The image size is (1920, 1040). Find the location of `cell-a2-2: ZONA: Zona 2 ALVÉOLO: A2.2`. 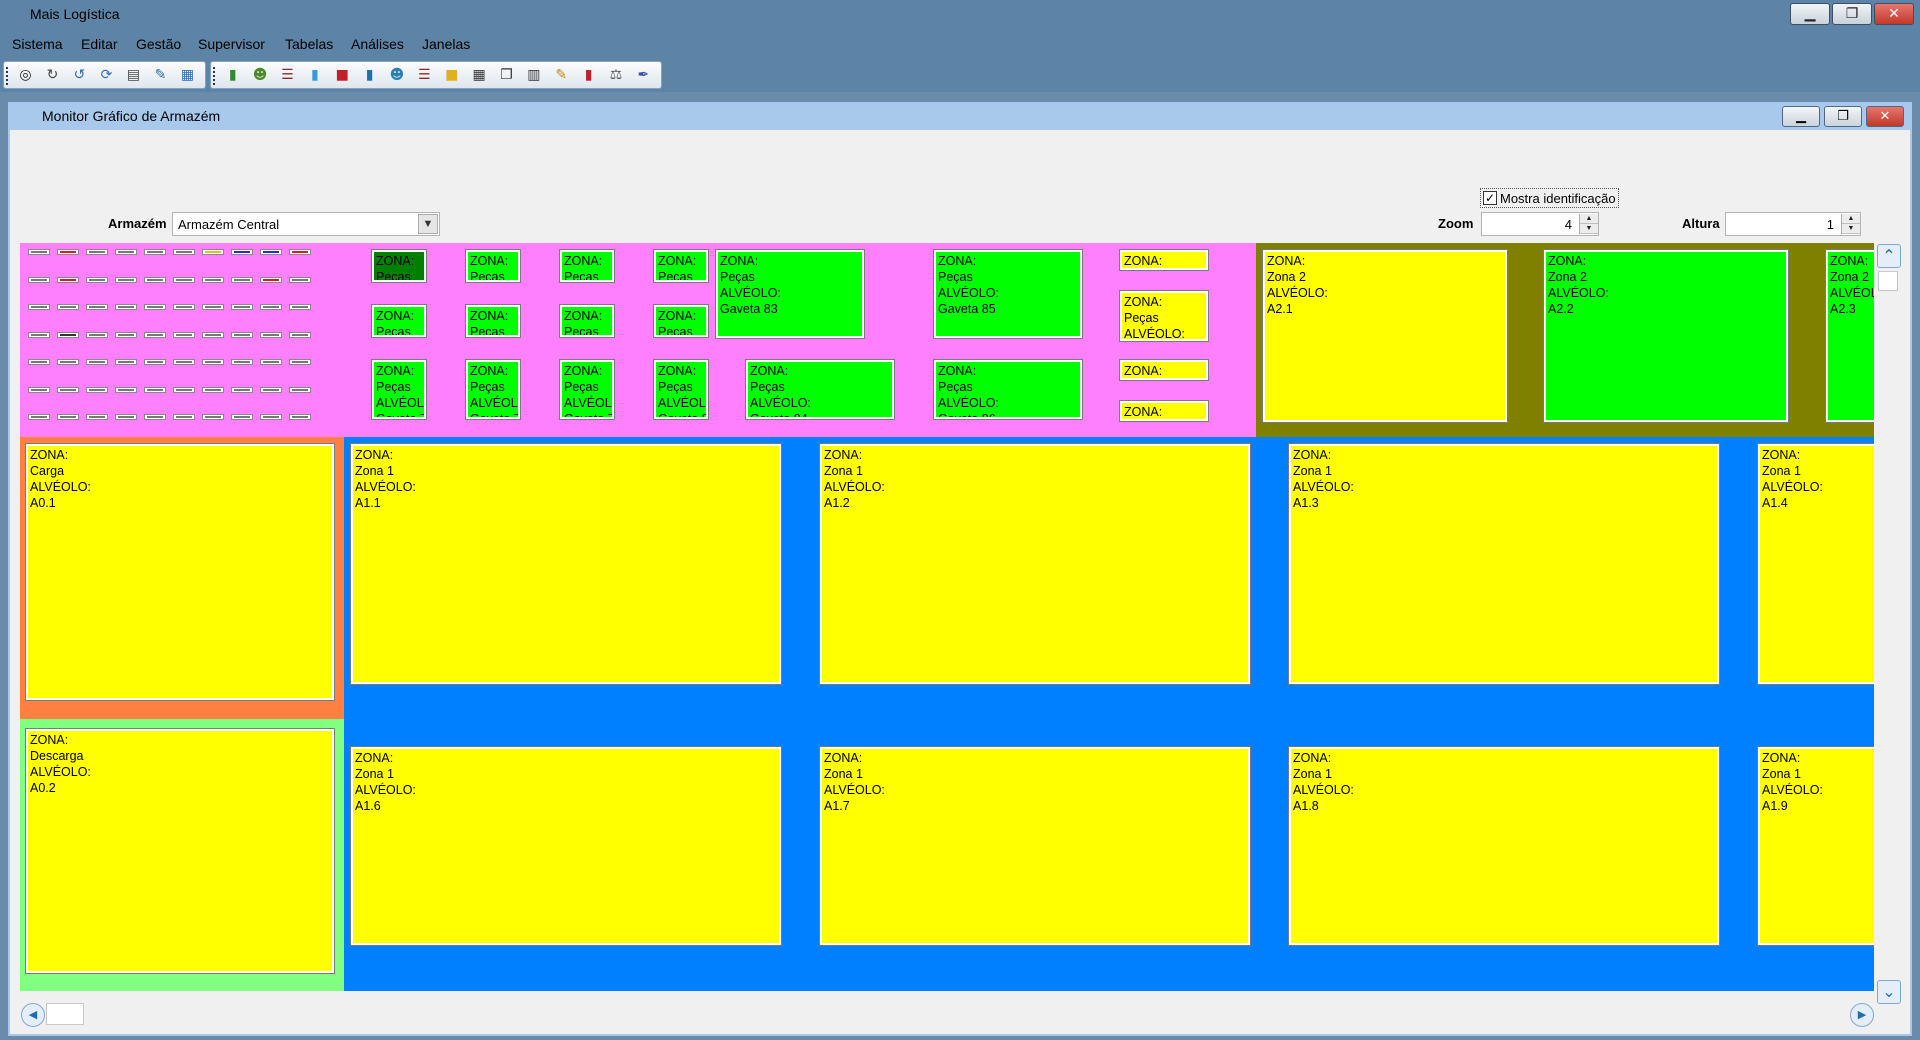

cell-a2-2: ZONA: Zona 2 ALVÉOLO: A2.2 is located at coordinates (1666, 336).